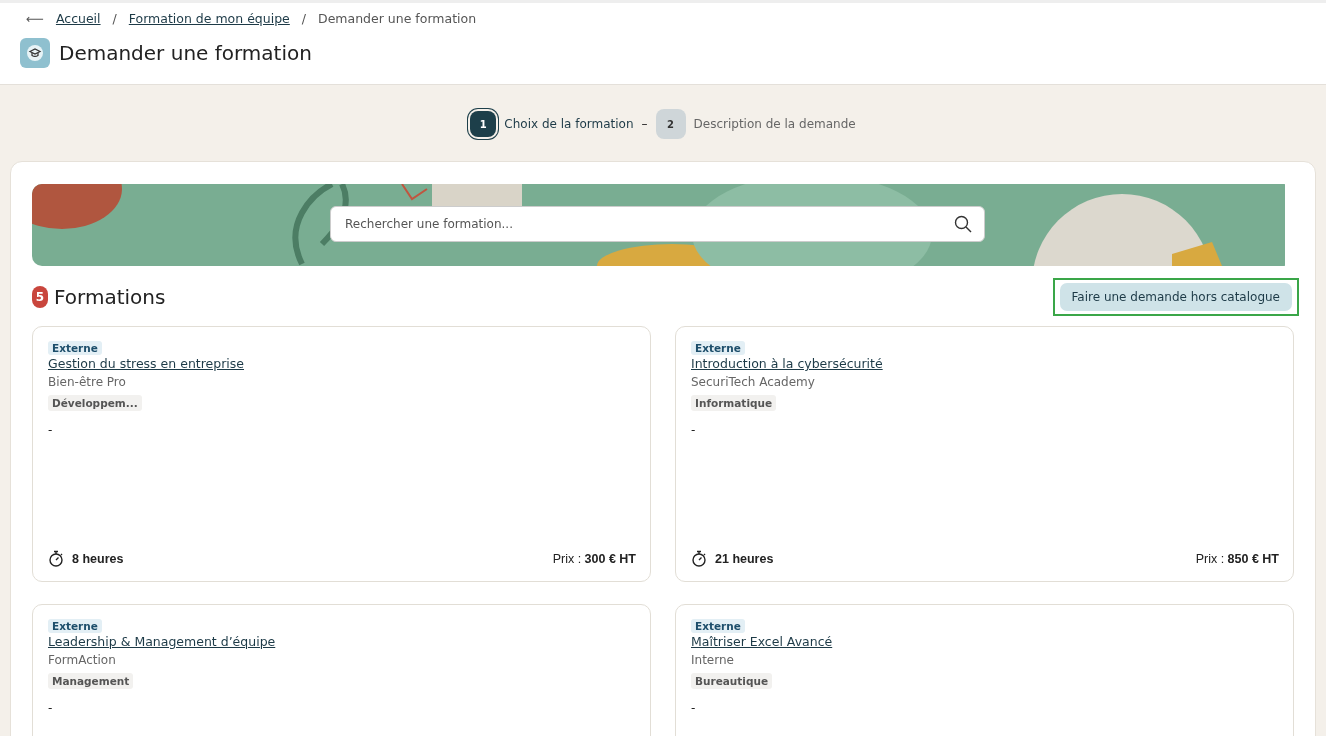 The width and height of the screenshot is (1326, 736). Describe the element at coordinates (162, 641) in the screenshot. I see `formation-title-link: Leadership & Management d’équipe` at that location.